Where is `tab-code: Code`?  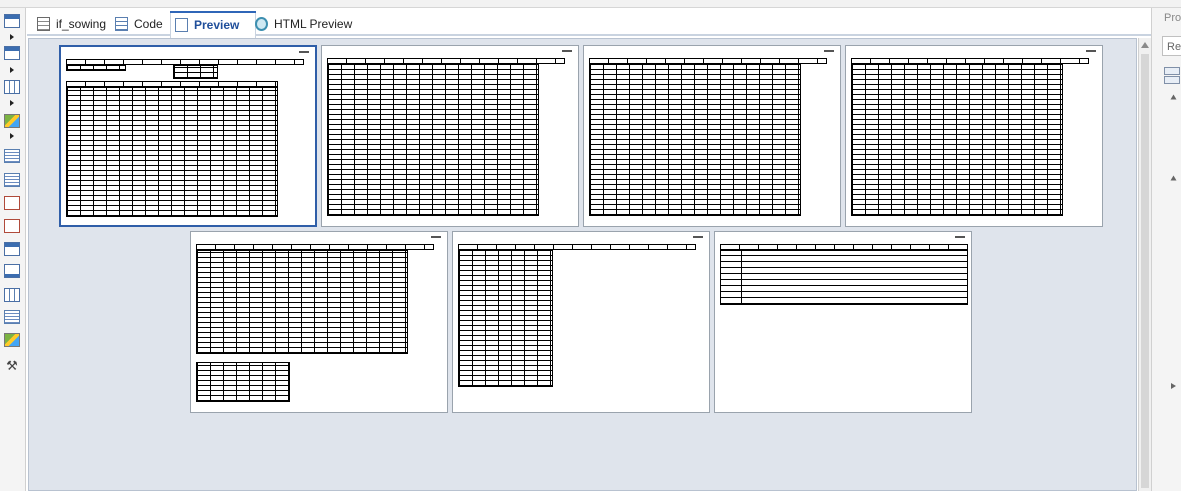 tab-code: Code is located at coordinates (139, 24).